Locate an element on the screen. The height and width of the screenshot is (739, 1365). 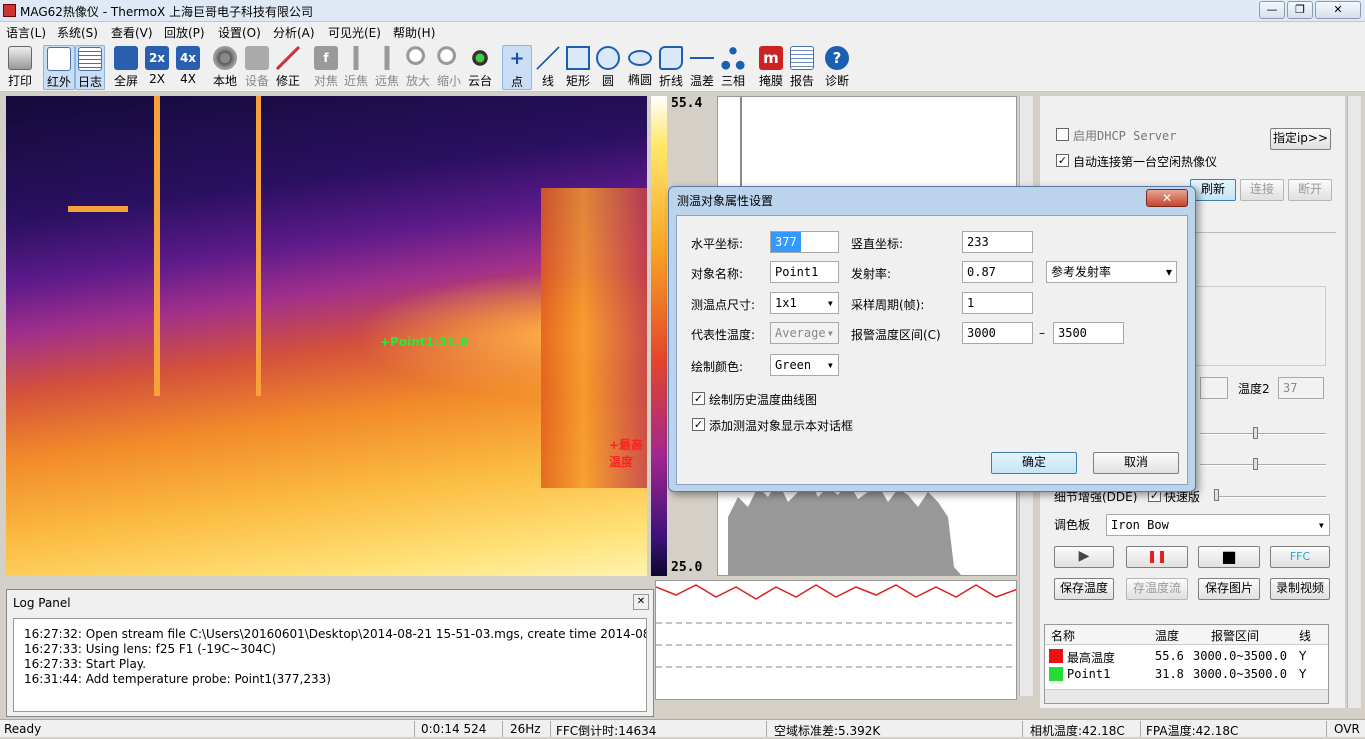
zoom-2x-icon: 2x is located at coordinates (157, 58).